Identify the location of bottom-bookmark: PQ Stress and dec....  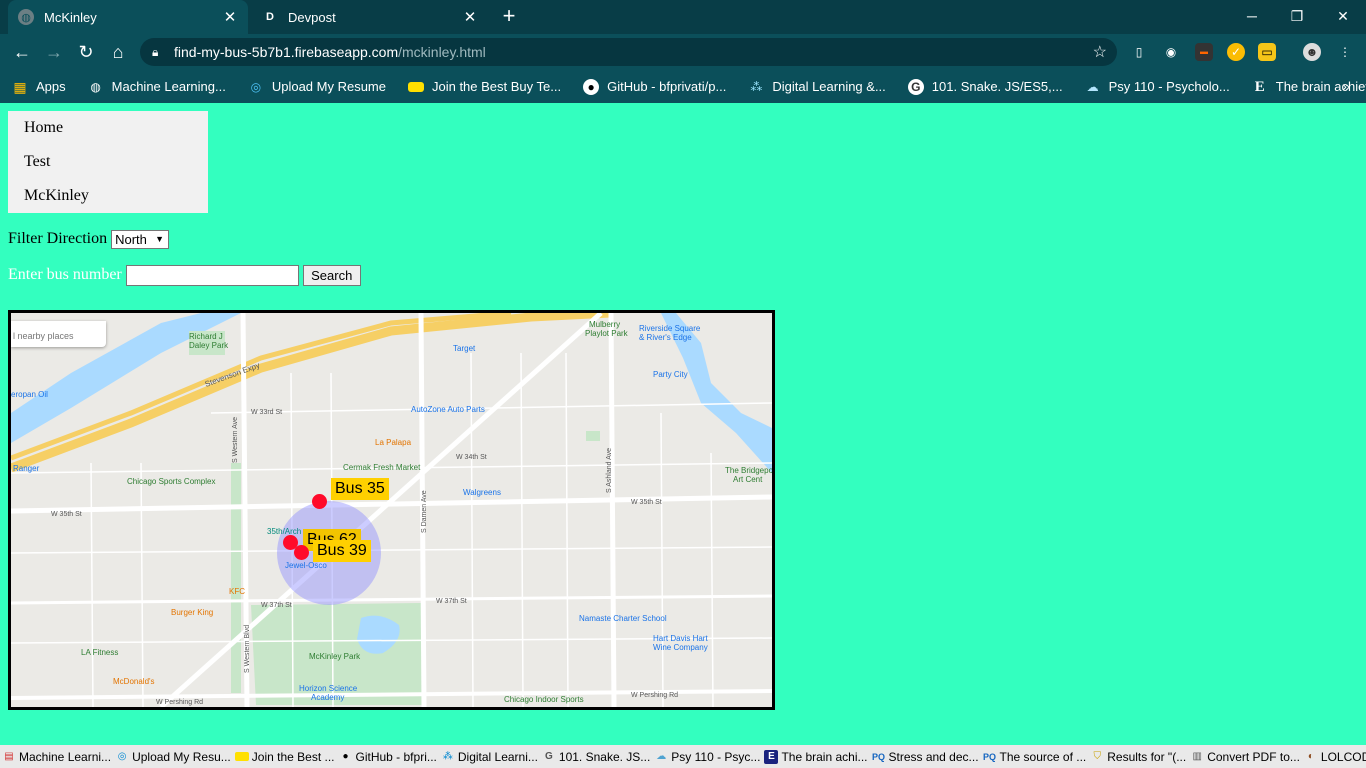
(925, 757).